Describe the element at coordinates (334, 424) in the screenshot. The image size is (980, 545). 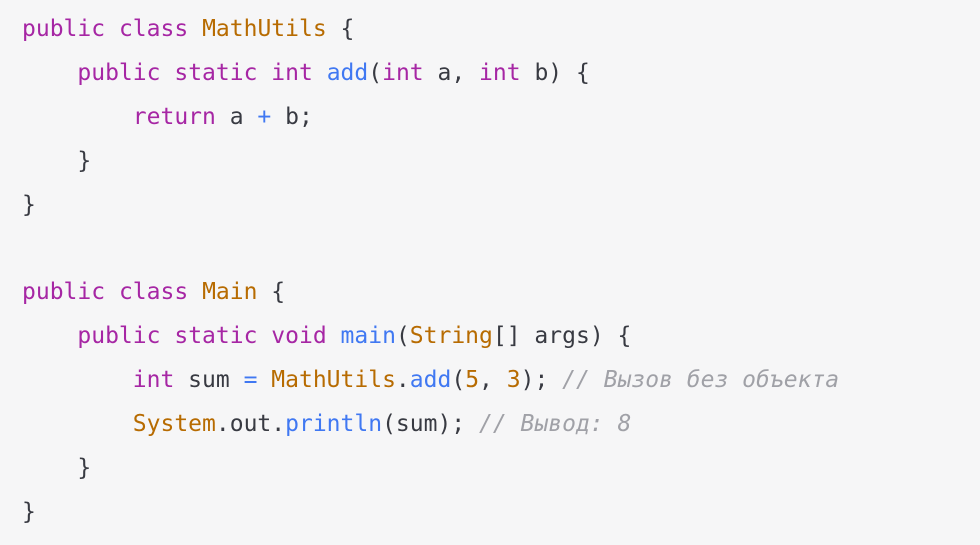
I see `function-token: println` at that location.